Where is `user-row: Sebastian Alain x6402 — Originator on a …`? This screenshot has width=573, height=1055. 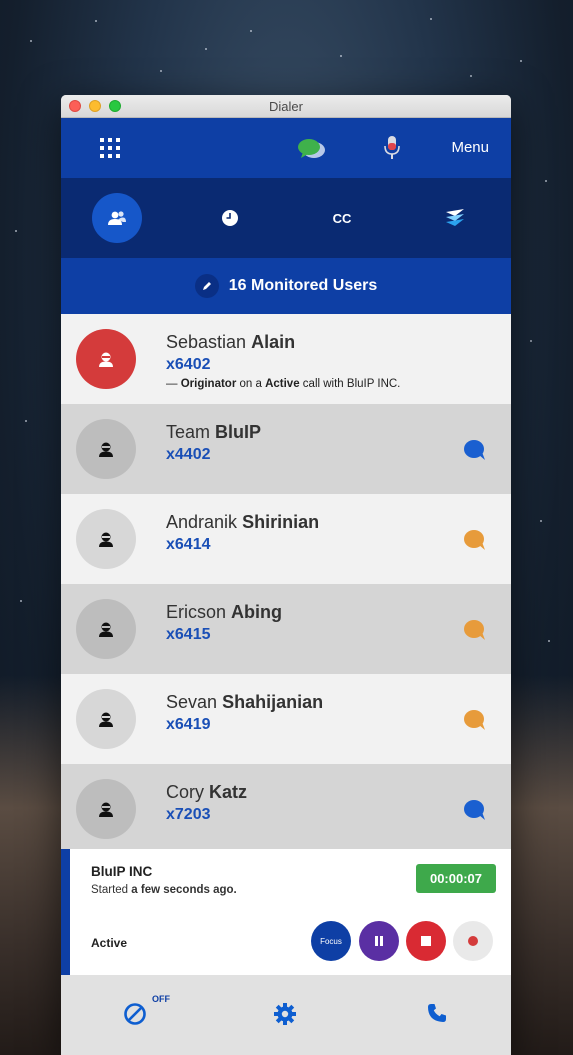 user-row: Sebastian Alain x6402 — Originator on a … is located at coordinates (286, 359).